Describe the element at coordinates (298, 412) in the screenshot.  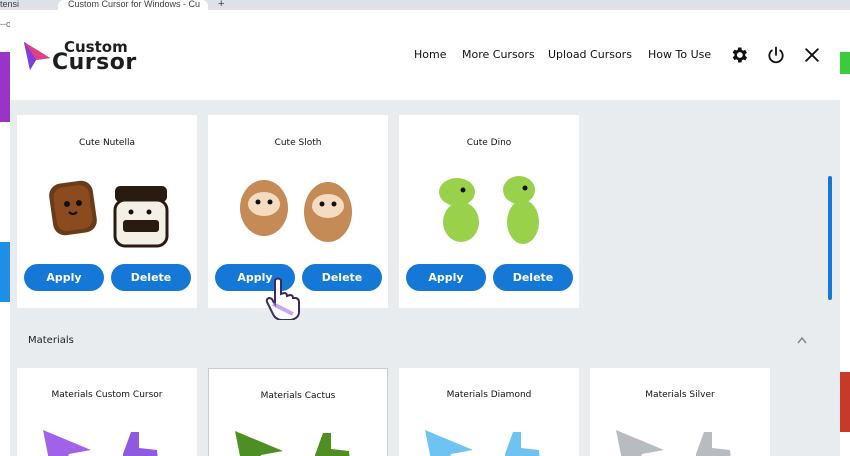
I see `material-pack-card: Materials Cactus` at that location.